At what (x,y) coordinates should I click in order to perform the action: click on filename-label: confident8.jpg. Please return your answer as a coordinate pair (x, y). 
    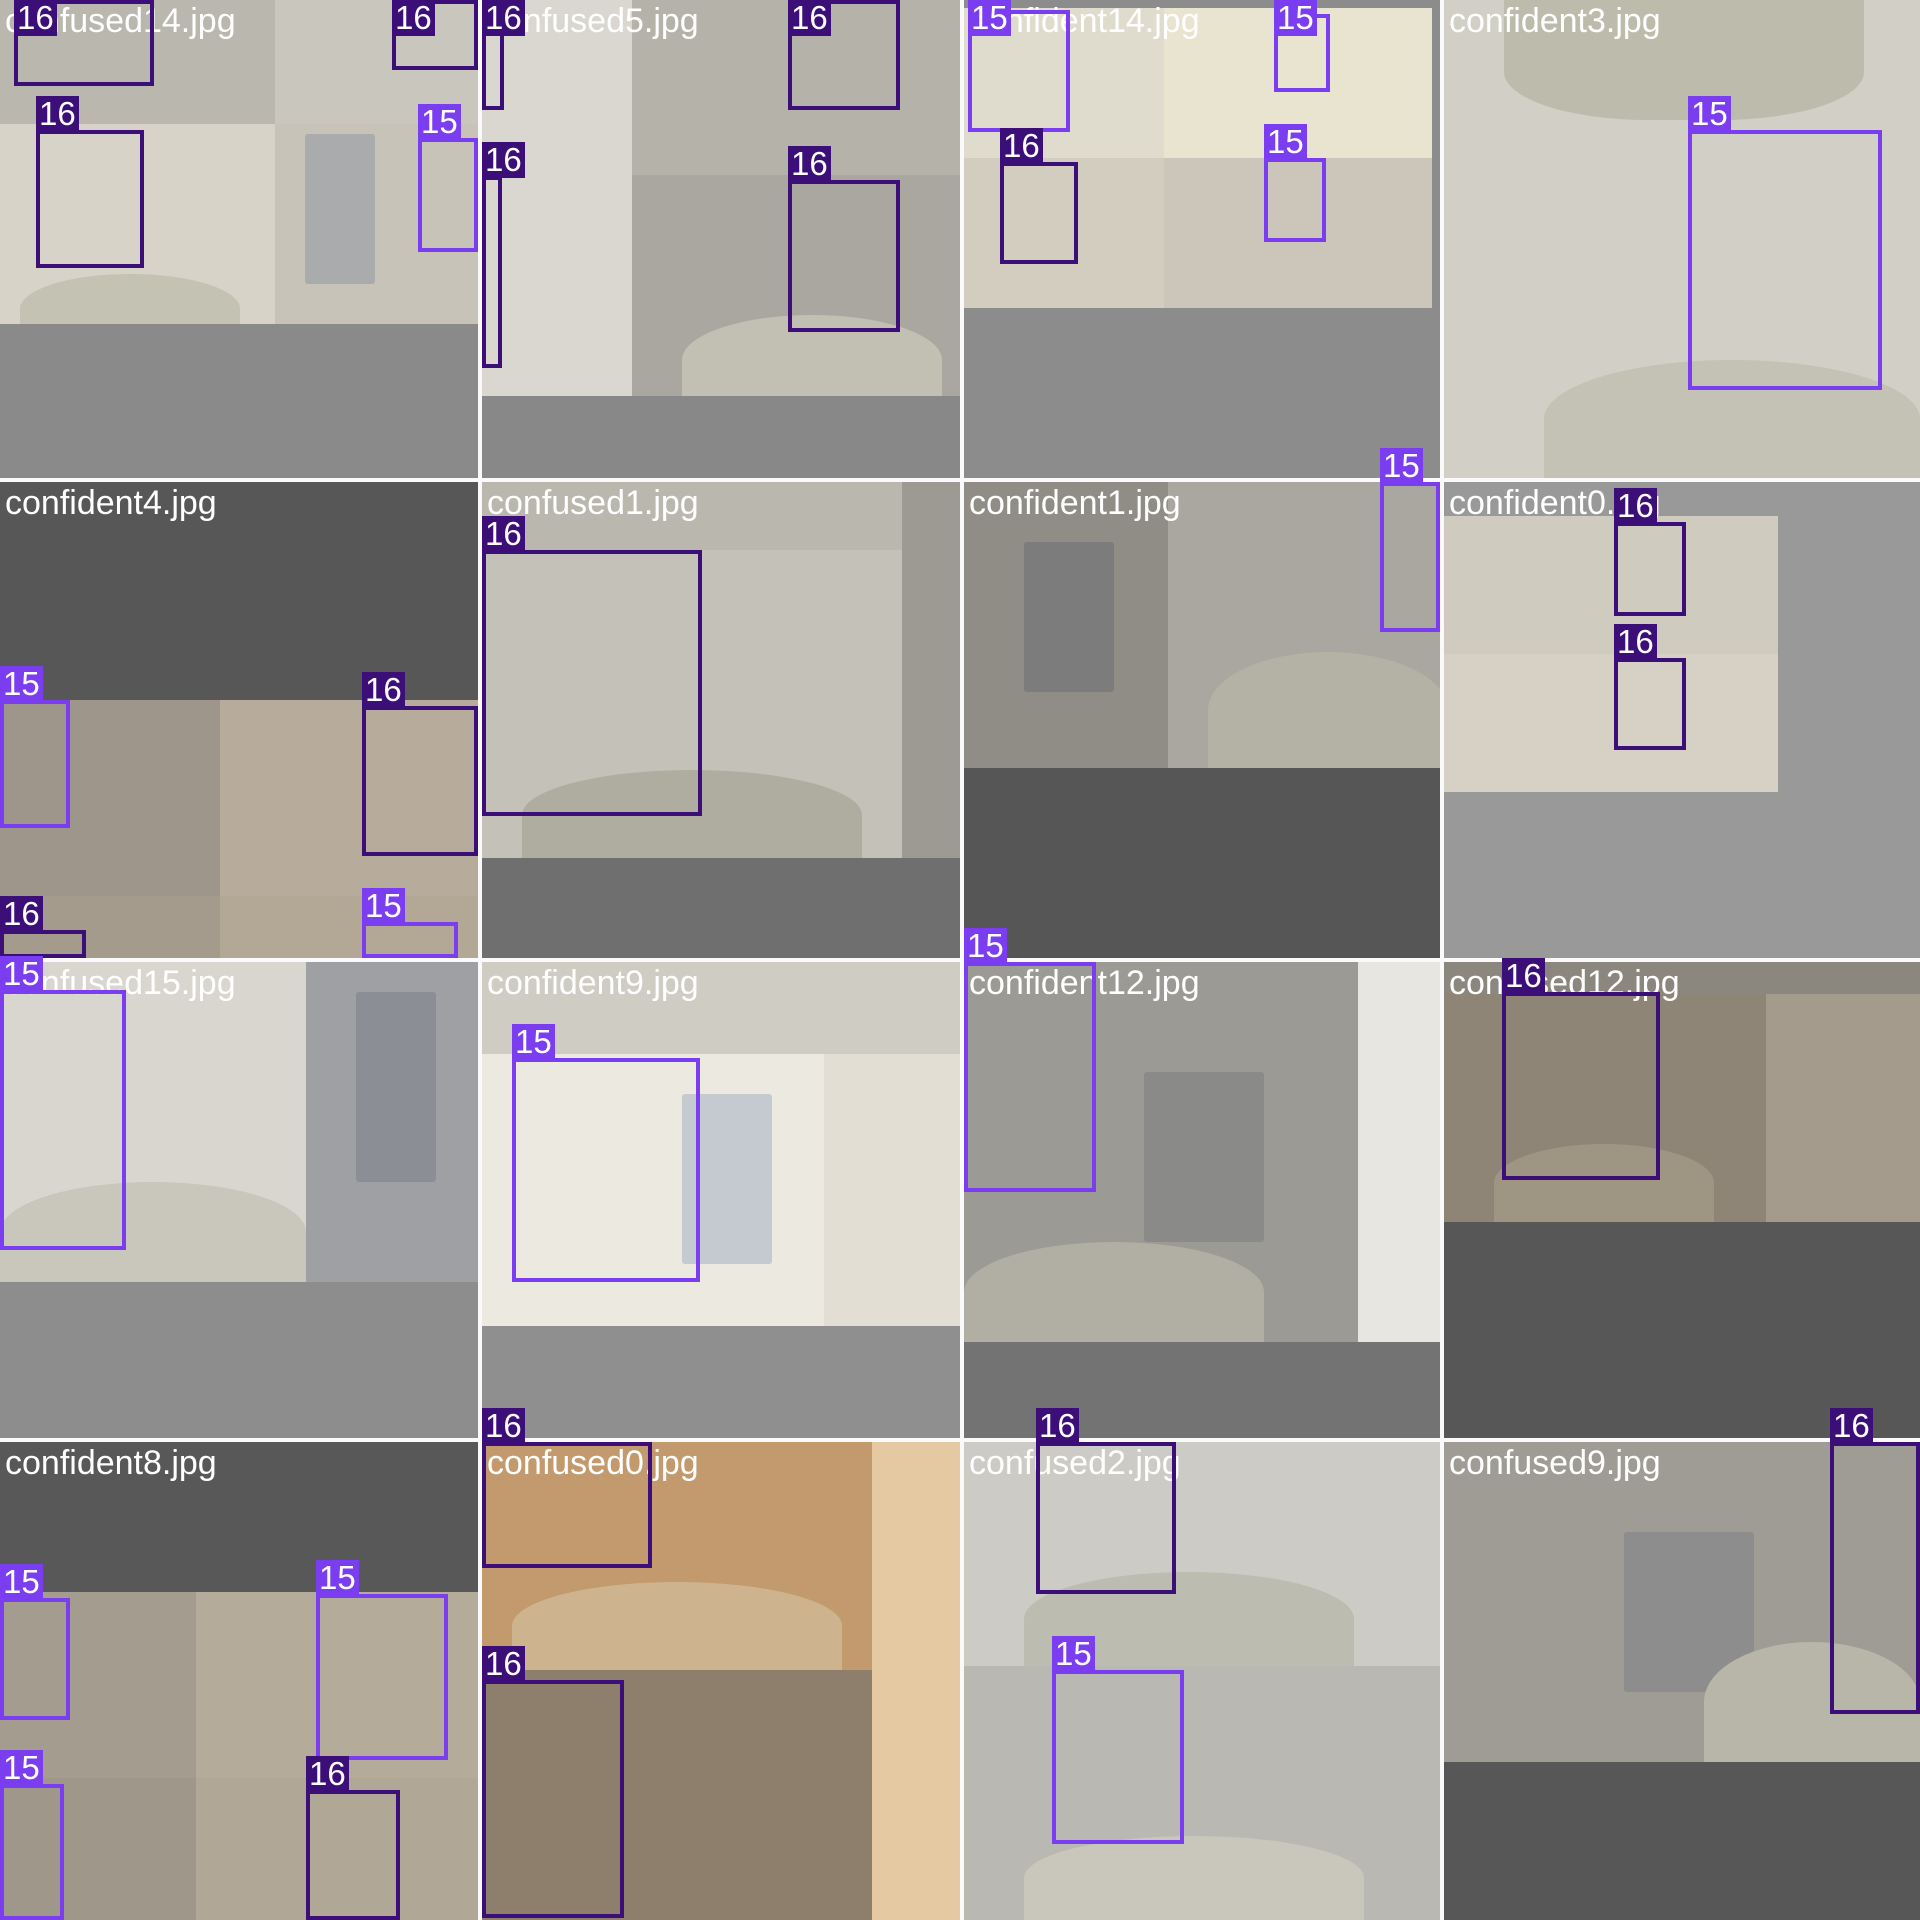
    Looking at the image, I should click on (111, 1463).